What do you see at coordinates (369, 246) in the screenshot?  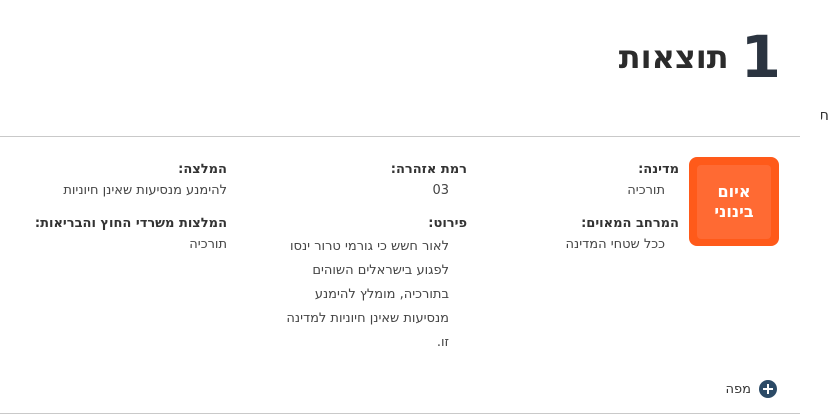 I see `detail-line: לאור חשש כי גורמי טרור ינסו` at bounding box center [369, 246].